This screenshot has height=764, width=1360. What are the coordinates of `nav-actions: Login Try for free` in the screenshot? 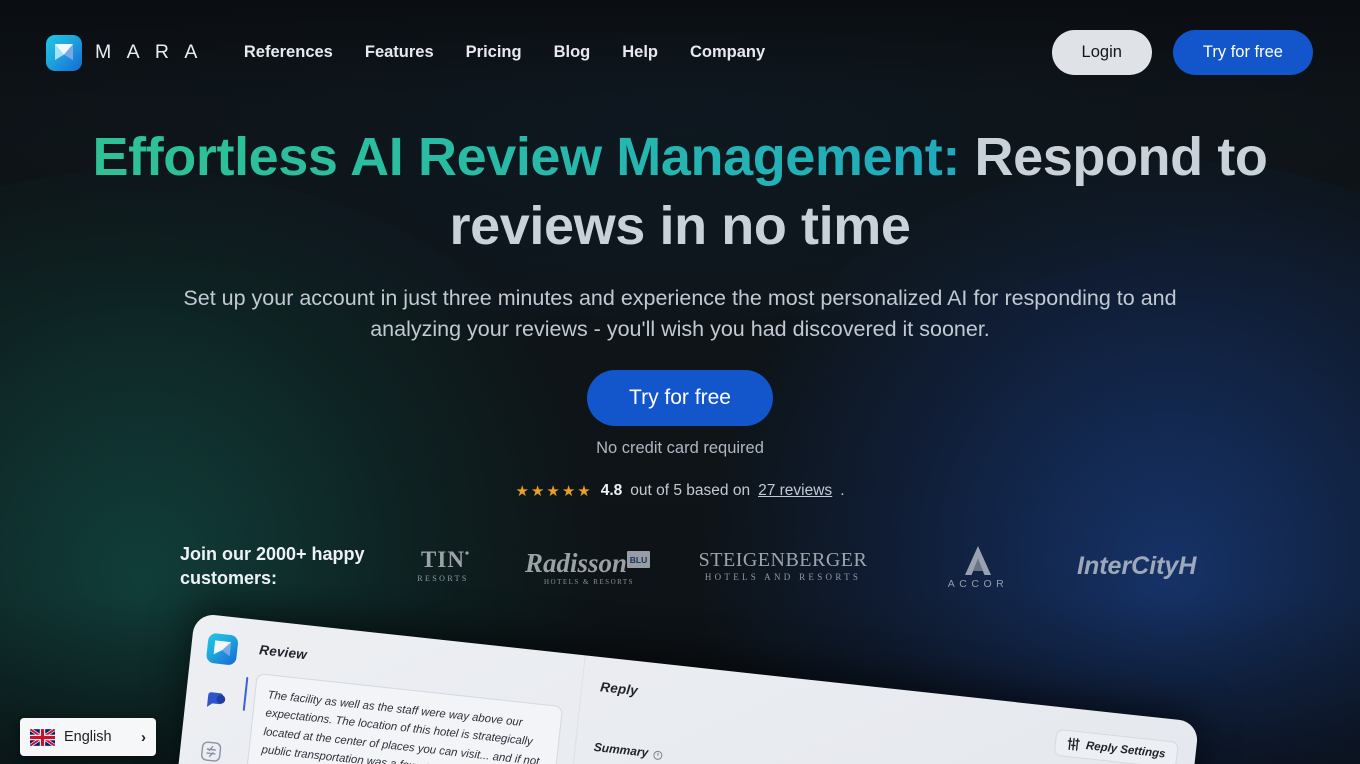 It's located at (1182, 52).